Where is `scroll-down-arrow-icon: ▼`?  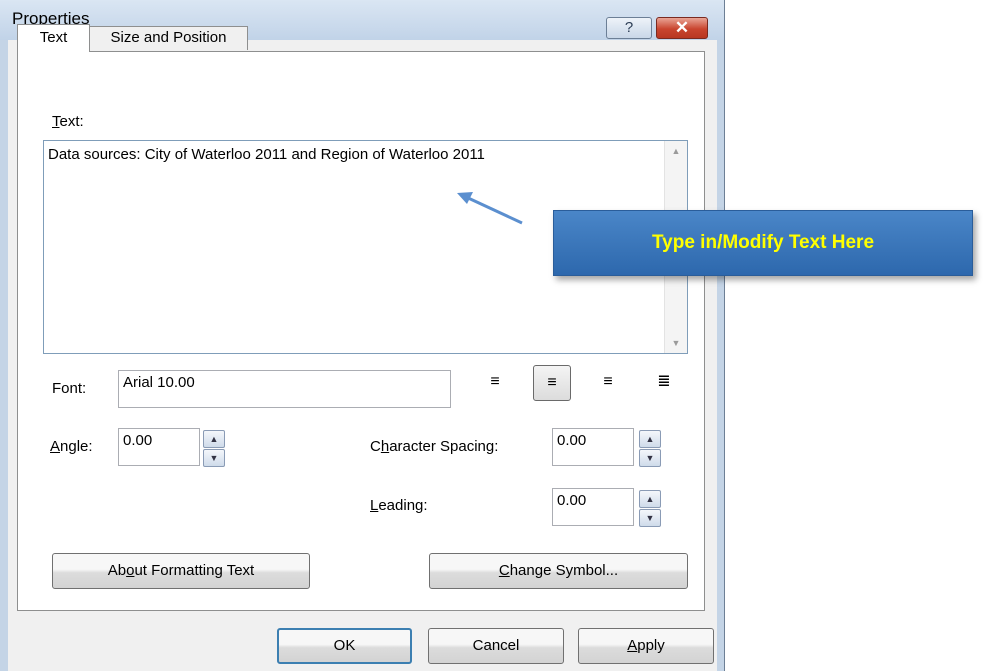
scroll-down-arrow-icon: ▼ is located at coordinates (676, 343).